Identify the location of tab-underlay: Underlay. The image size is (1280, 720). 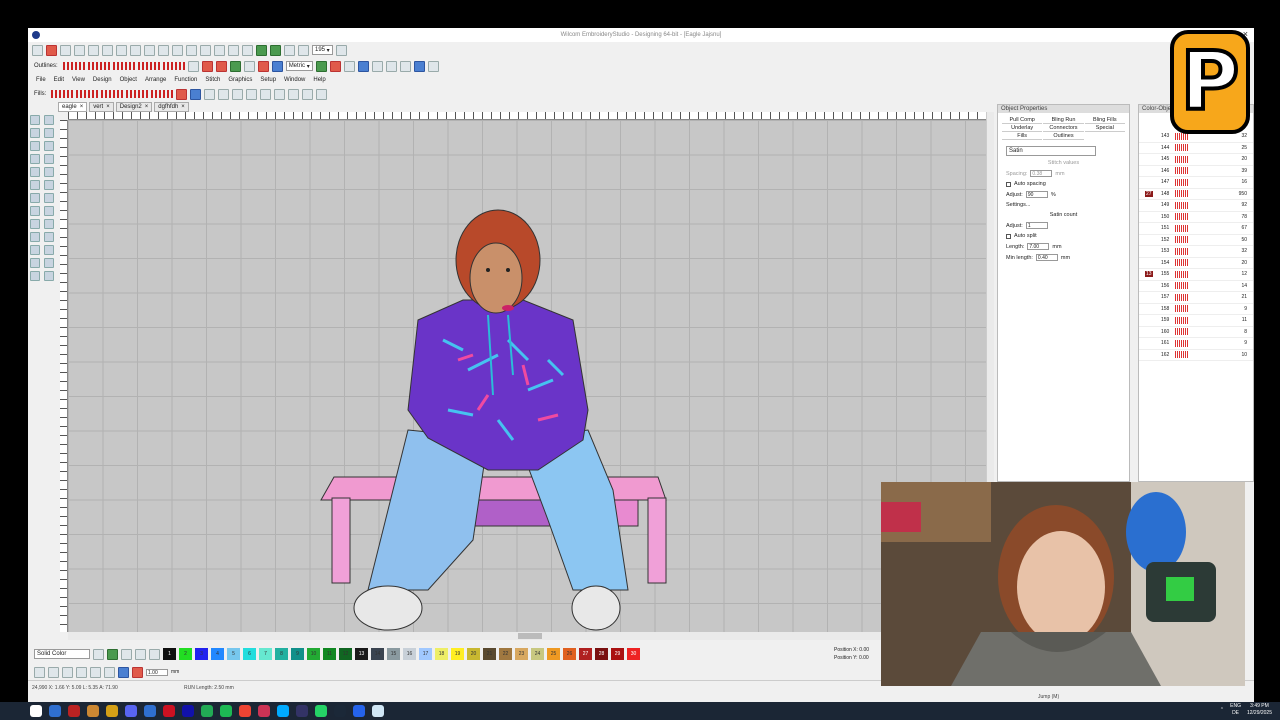
(1022, 128).